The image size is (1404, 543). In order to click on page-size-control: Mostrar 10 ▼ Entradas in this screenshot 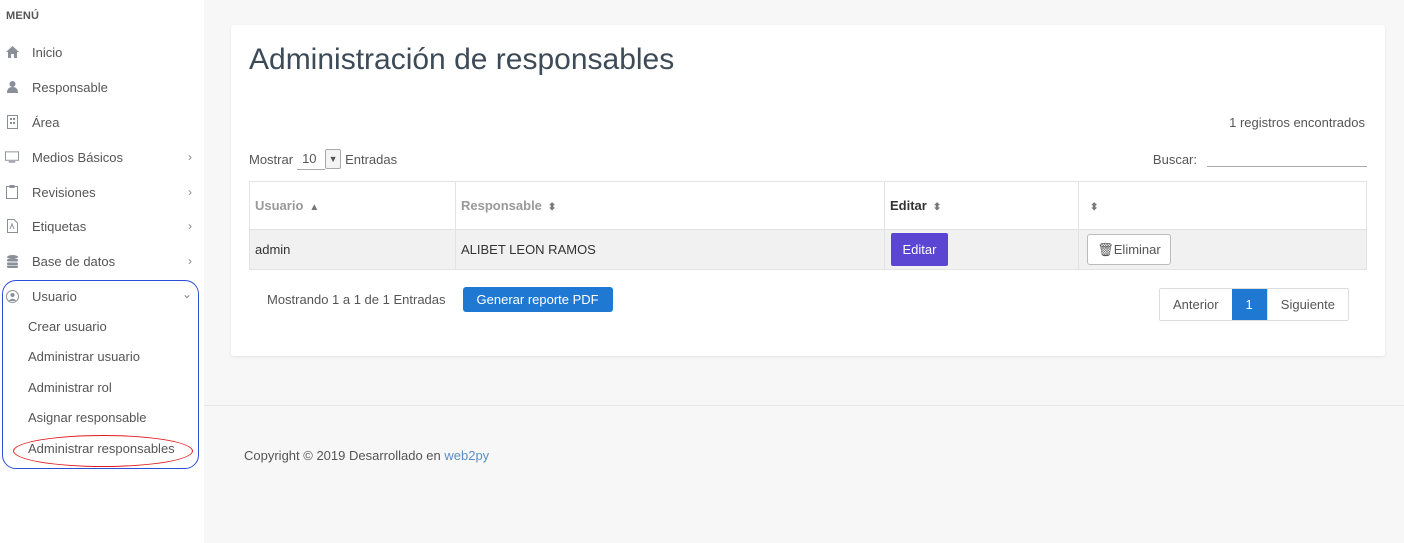, I will do `click(323, 159)`.